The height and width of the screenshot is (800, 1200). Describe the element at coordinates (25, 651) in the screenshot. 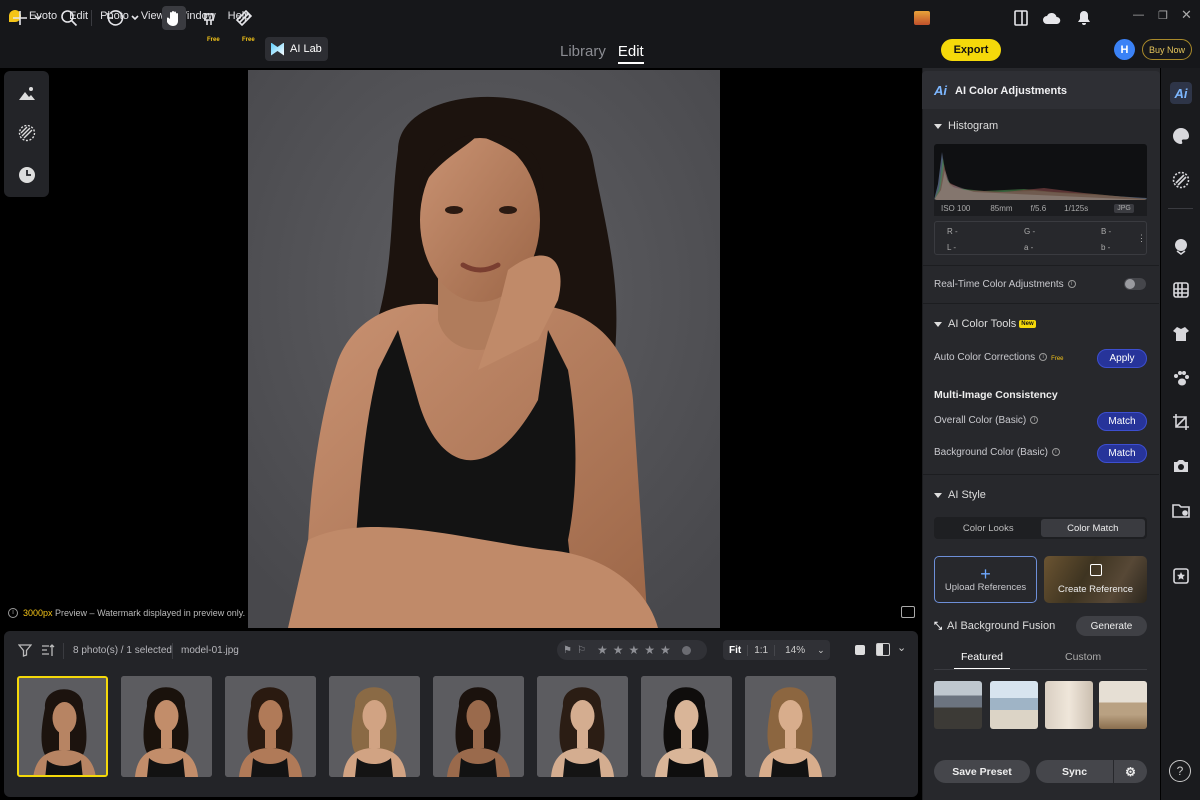

I see `filter-button` at that location.